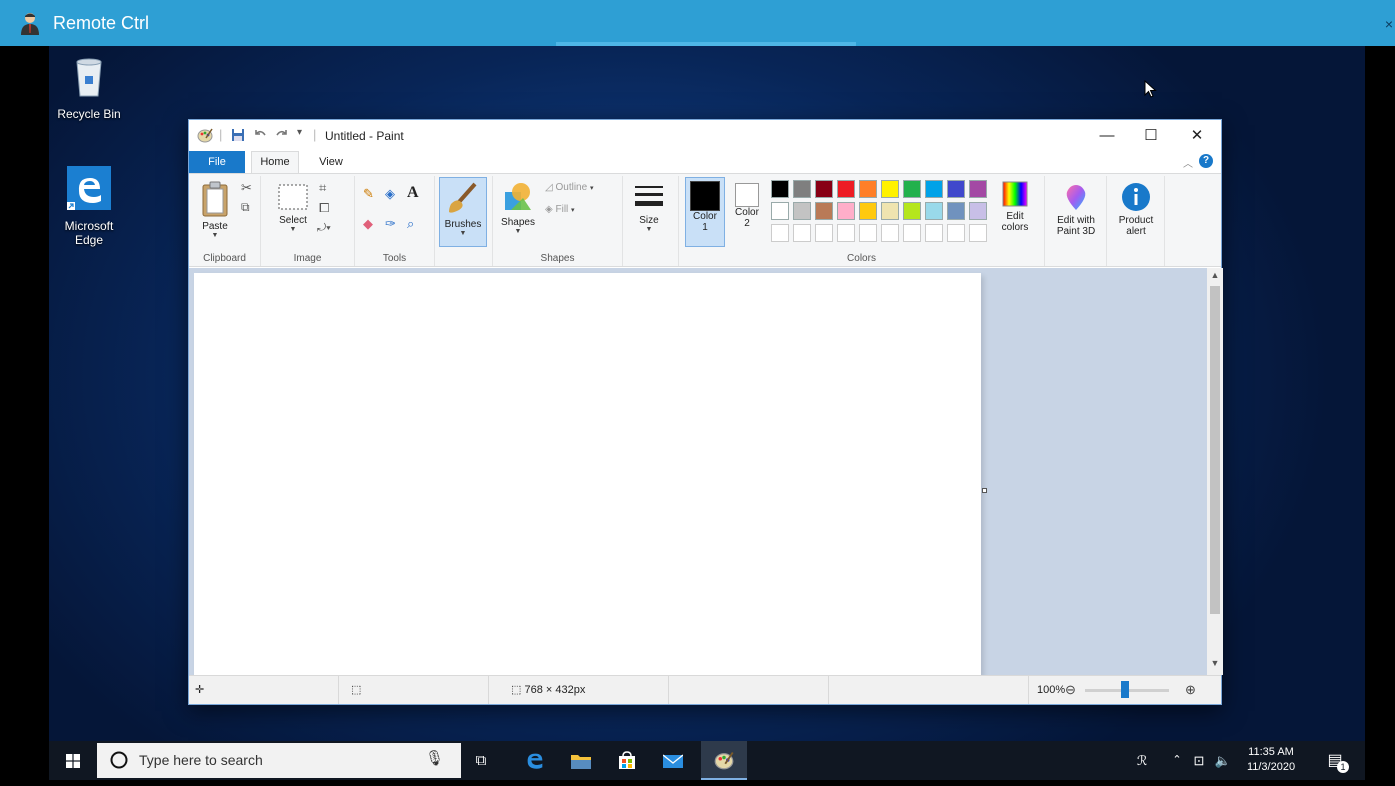  Describe the element at coordinates (1335, 760) in the screenshot. I see `action-center-button: ▤ 1` at that location.